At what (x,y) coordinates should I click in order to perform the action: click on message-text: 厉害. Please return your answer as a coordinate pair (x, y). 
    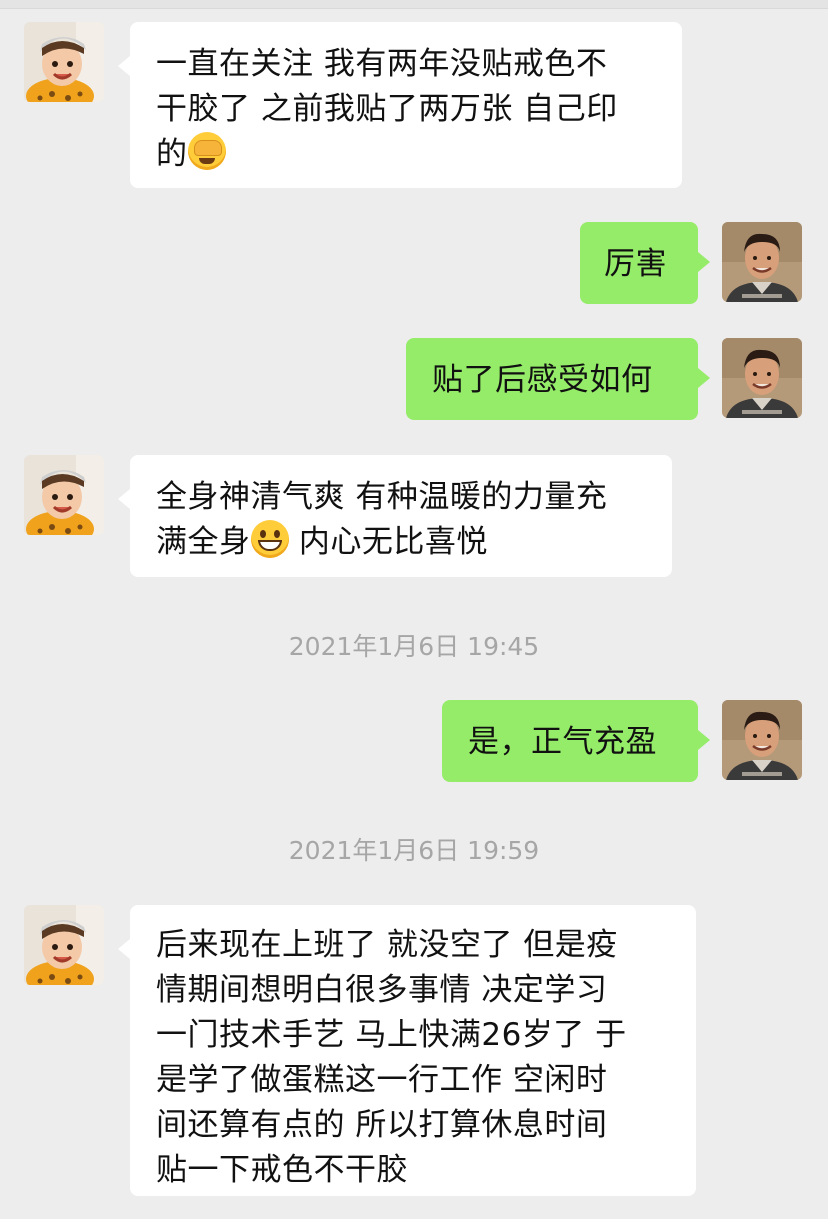
    Looking at the image, I should click on (635, 264).